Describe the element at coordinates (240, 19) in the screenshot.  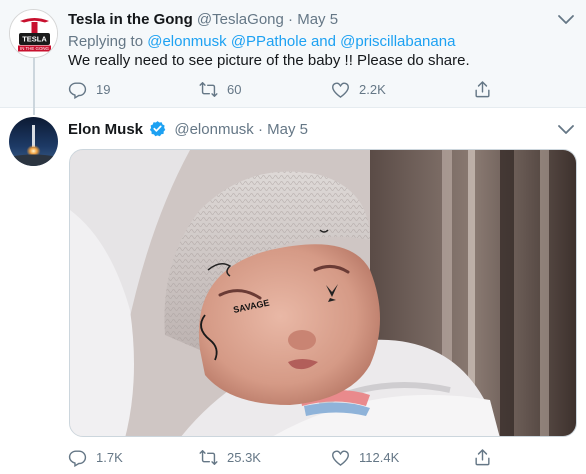
I see `handle: @TeslaGong` at that location.